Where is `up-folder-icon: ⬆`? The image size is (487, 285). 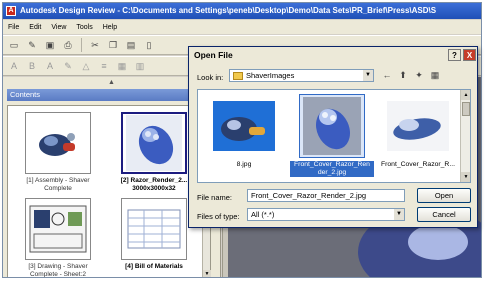 up-folder-icon: ⬆ is located at coordinates (403, 75).